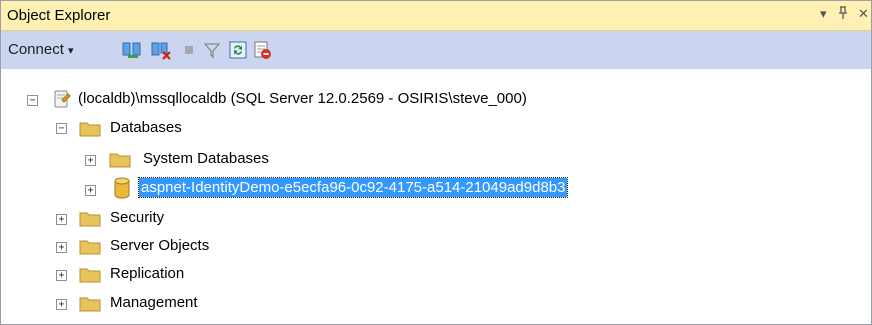 The width and height of the screenshot is (872, 325). Describe the element at coordinates (36, 49) in the screenshot. I see `connect-label: Connect` at that location.